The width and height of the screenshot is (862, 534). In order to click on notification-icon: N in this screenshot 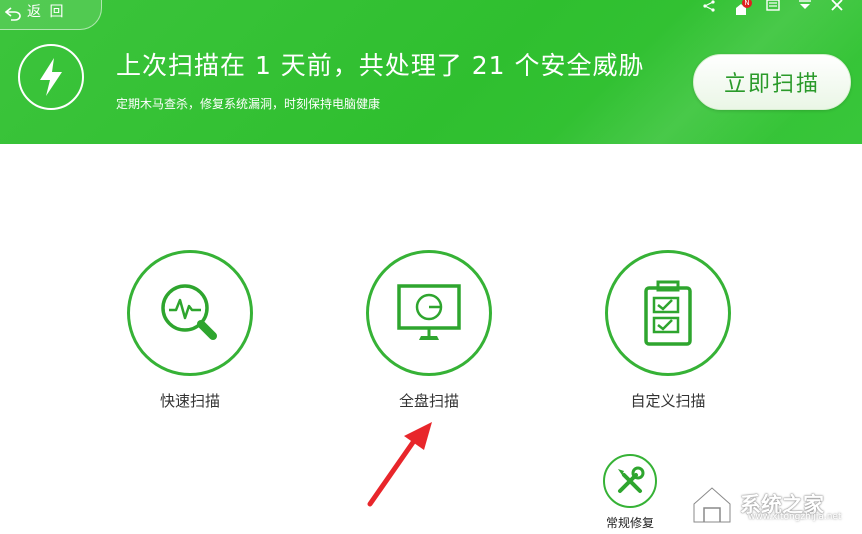, I will do `click(743, 7)`.